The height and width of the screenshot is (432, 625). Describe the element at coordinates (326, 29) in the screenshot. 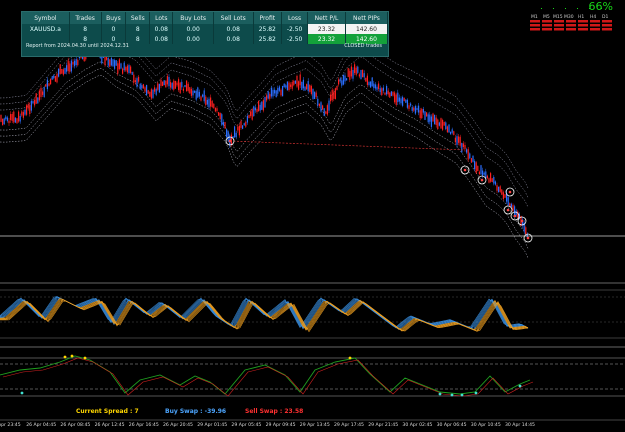

I see `table-cell: 23.32` at that location.